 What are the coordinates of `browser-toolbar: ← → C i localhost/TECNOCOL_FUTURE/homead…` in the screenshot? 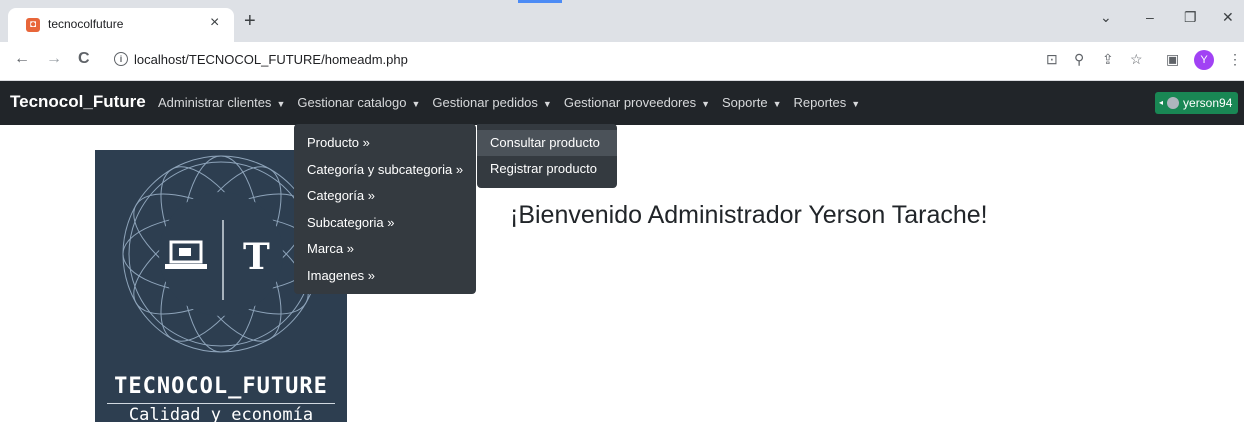 It's located at (622, 61).